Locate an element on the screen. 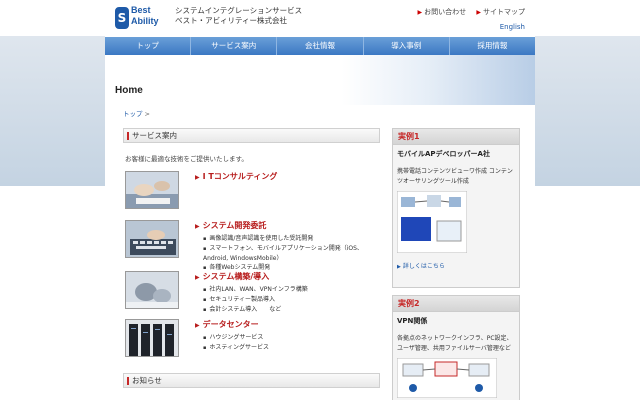 Image resolution: width=640 pixels, height=400 pixels. case-label: 実例2 is located at coordinates (456, 304).